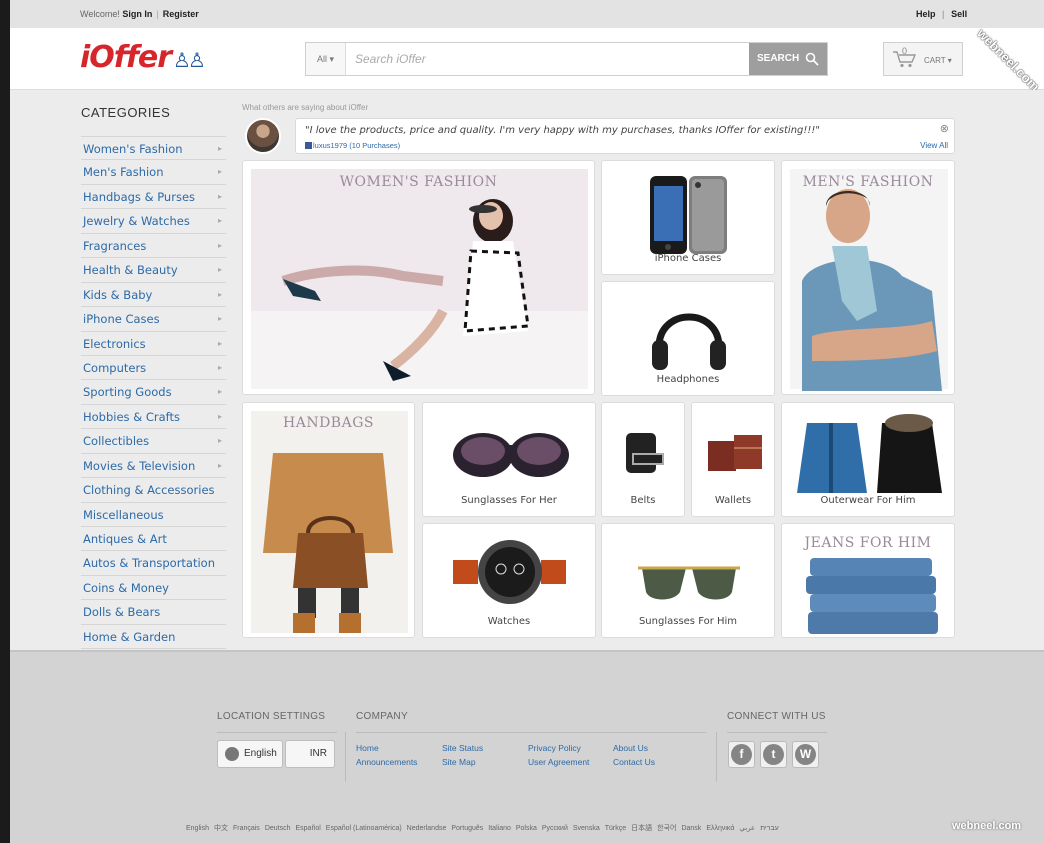 This screenshot has height=843, width=1044. Describe the element at coordinates (352, 145) in the screenshot. I see `testimonial-user-link: luxus1979 (10 Purchases)` at that location.